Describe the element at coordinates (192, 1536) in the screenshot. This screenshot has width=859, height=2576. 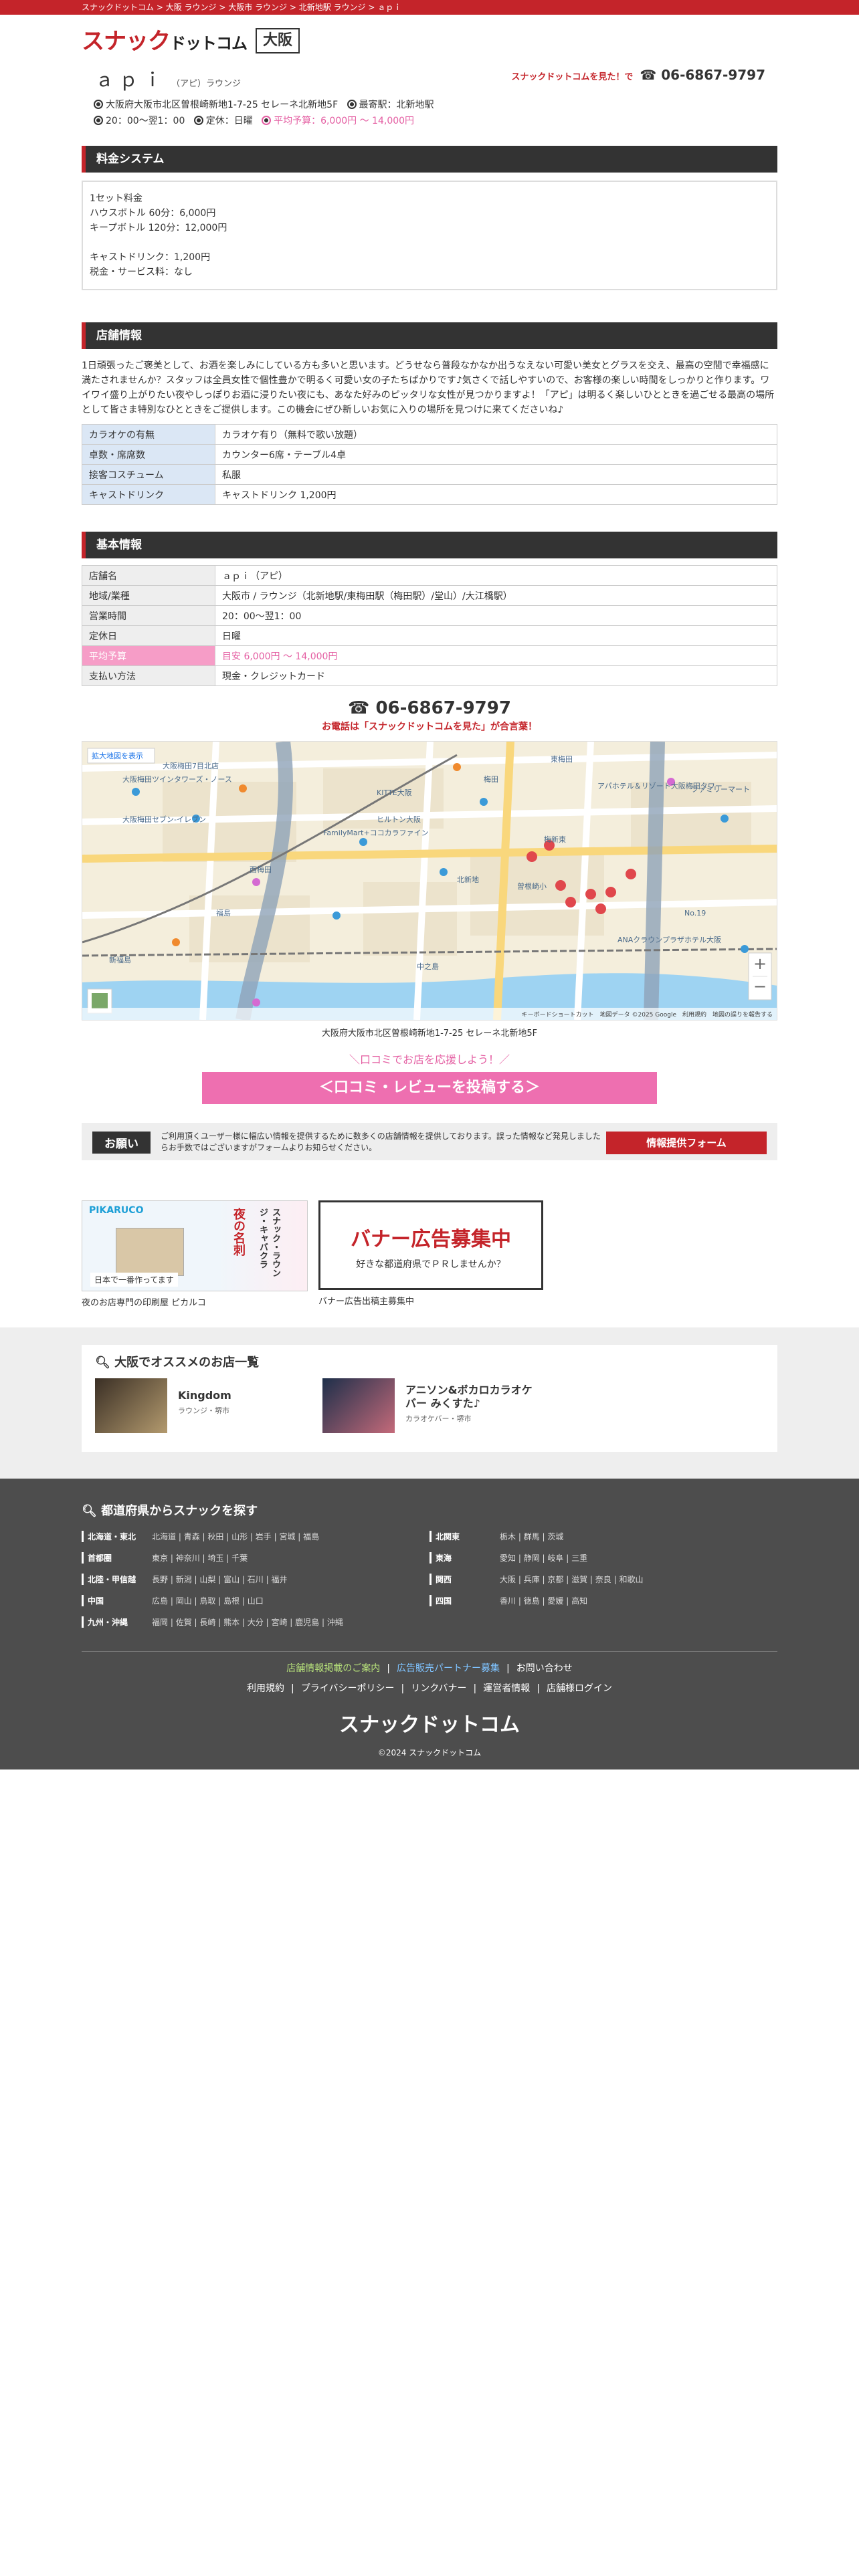
I see `pref-link: 青森` at that location.